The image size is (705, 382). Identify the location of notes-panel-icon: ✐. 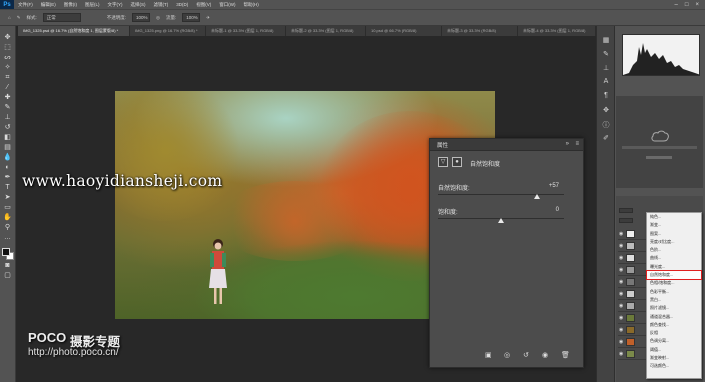
(606, 138).